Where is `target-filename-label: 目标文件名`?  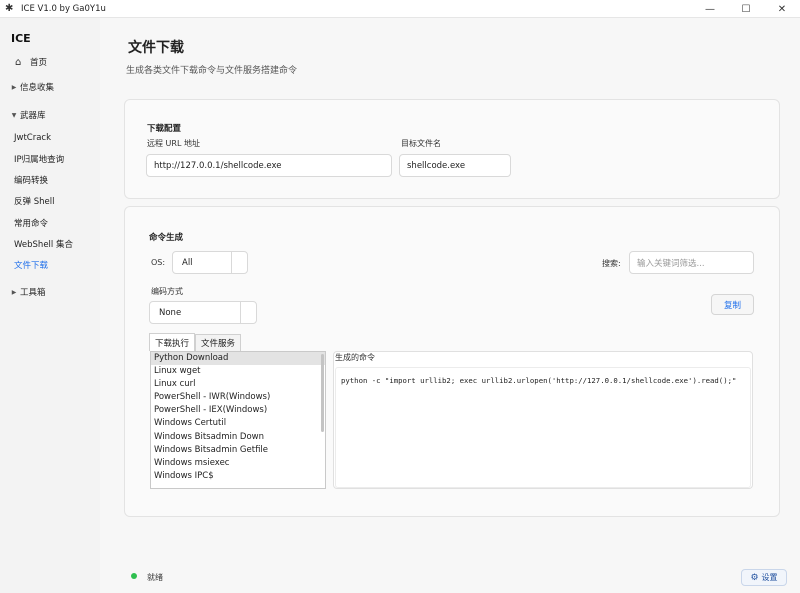
target-filename-label: 目标文件名 is located at coordinates (421, 143).